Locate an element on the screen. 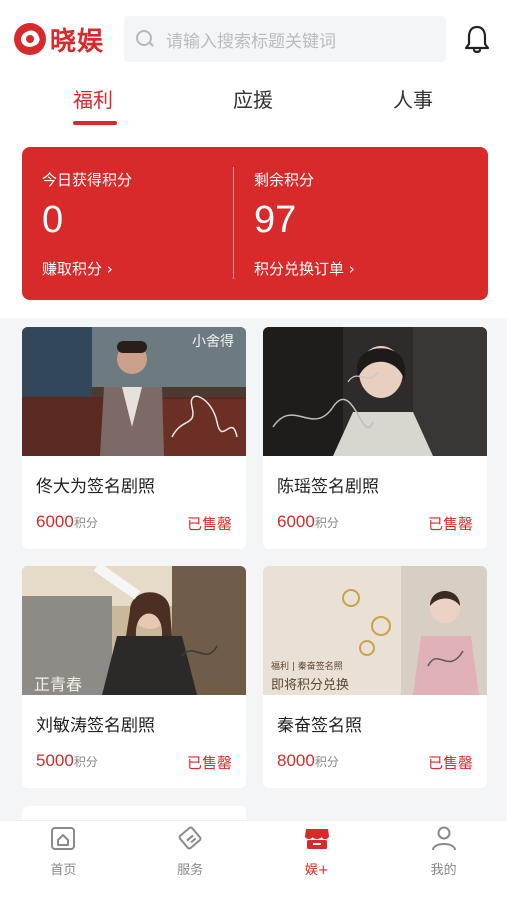  today-points: 今日获得积分 0 赚取积分 › is located at coordinates (137, 223).